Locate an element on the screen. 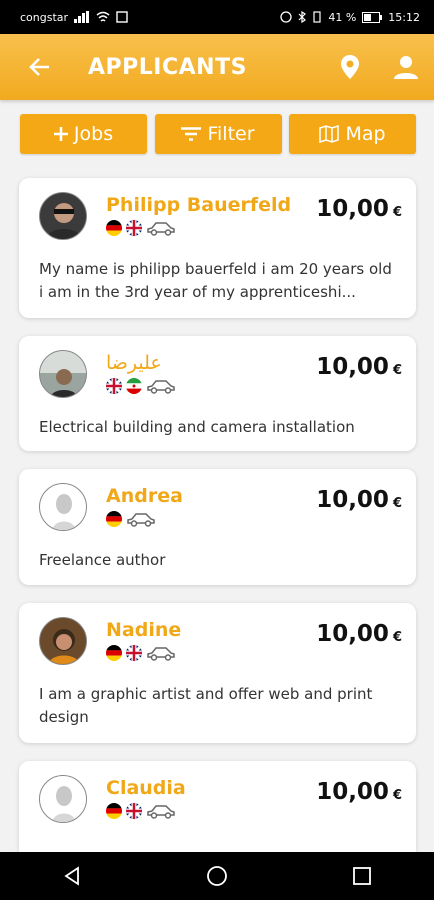 The height and width of the screenshot is (900, 434). add-jobs-button: Jobs is located at coordinates (83, 134).